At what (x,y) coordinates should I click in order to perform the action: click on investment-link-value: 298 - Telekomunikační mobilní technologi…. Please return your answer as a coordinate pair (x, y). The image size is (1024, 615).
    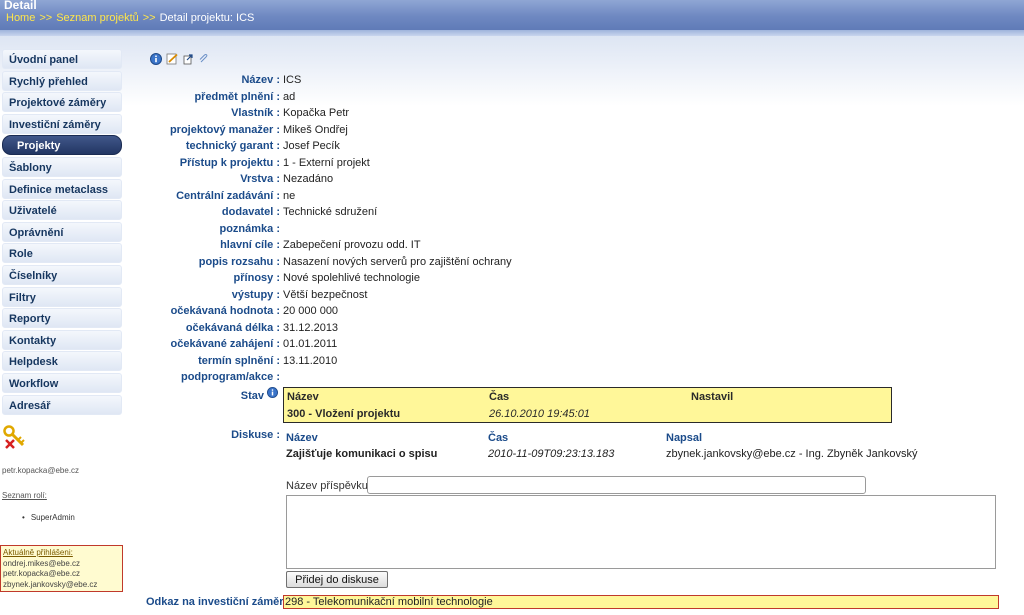
    Looking at the image, I should click on (641, 602).